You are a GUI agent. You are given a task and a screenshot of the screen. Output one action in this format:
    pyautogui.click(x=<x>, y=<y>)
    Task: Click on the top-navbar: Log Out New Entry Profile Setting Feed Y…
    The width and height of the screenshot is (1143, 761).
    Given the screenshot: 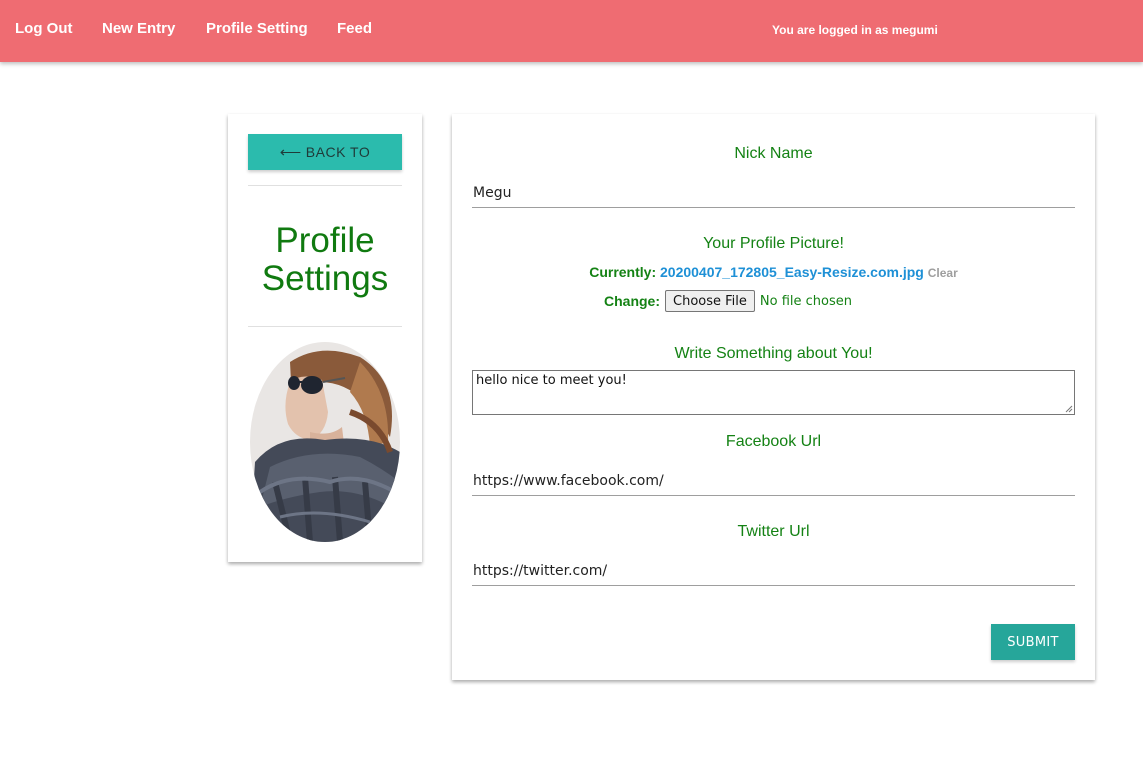 What is the action you would take?
    pyautogui.click(x=571, y=31)
    